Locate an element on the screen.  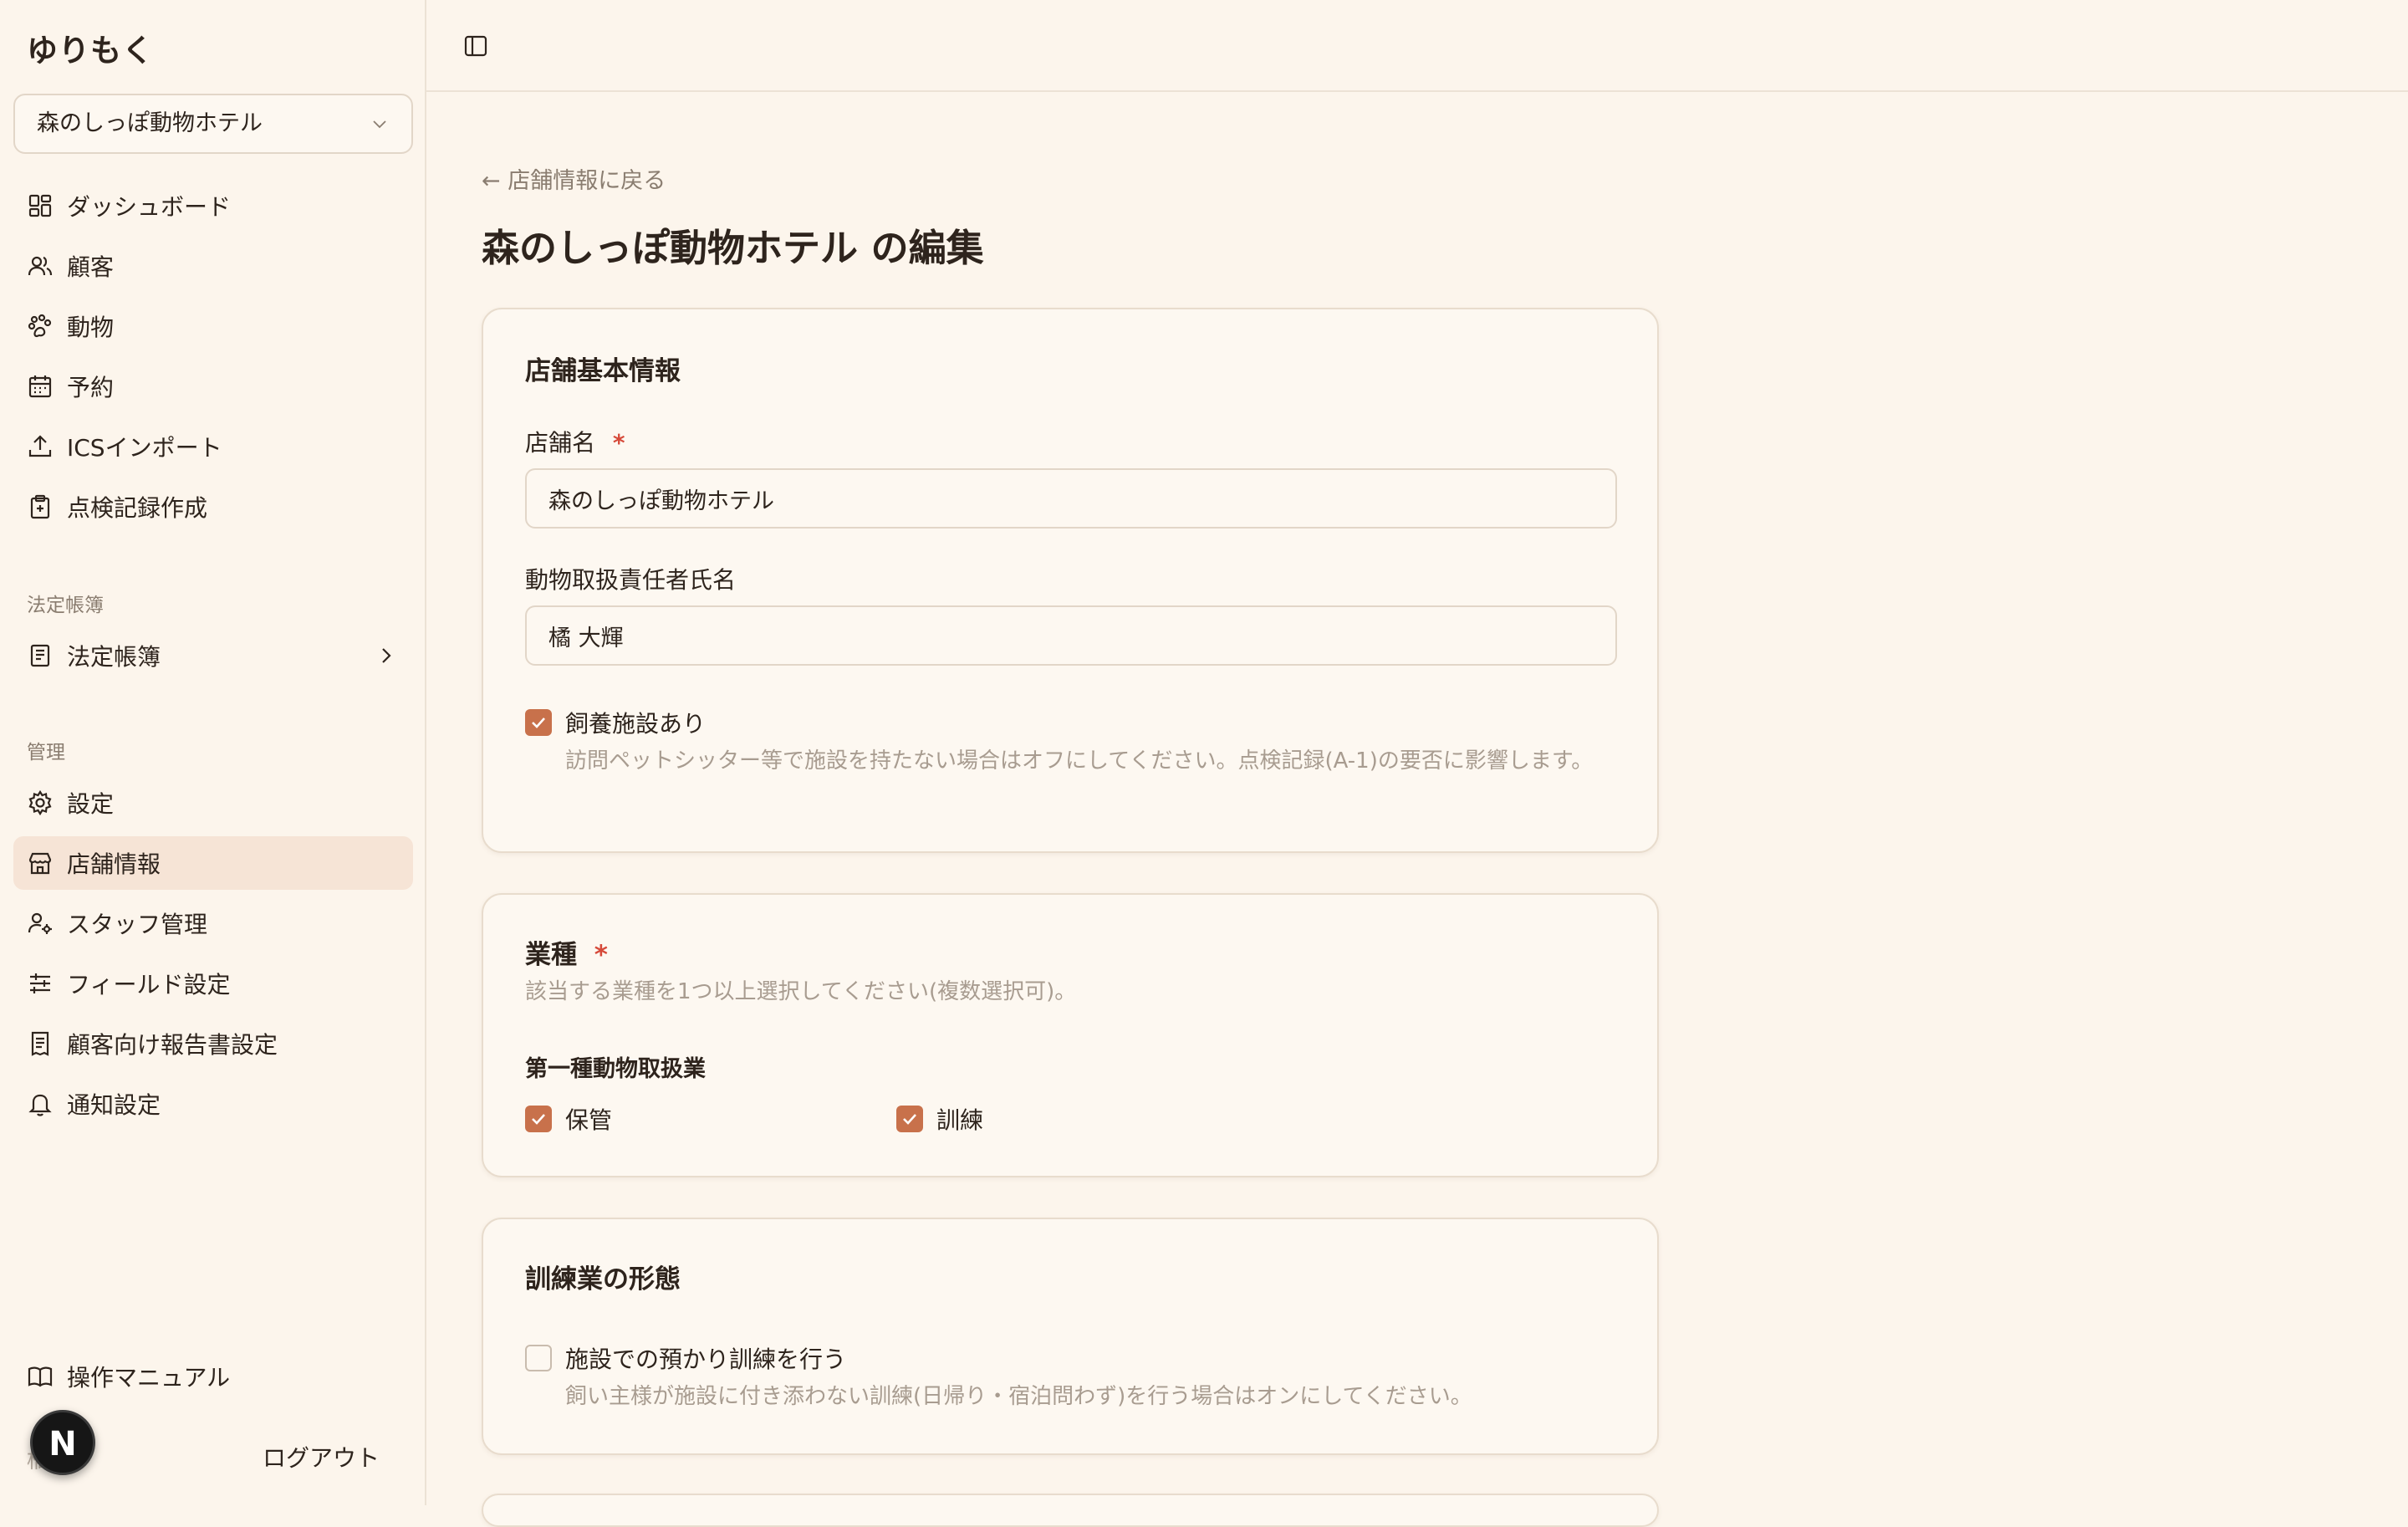
nav-label: 通知設定 is located at coordinates (114, 1105).